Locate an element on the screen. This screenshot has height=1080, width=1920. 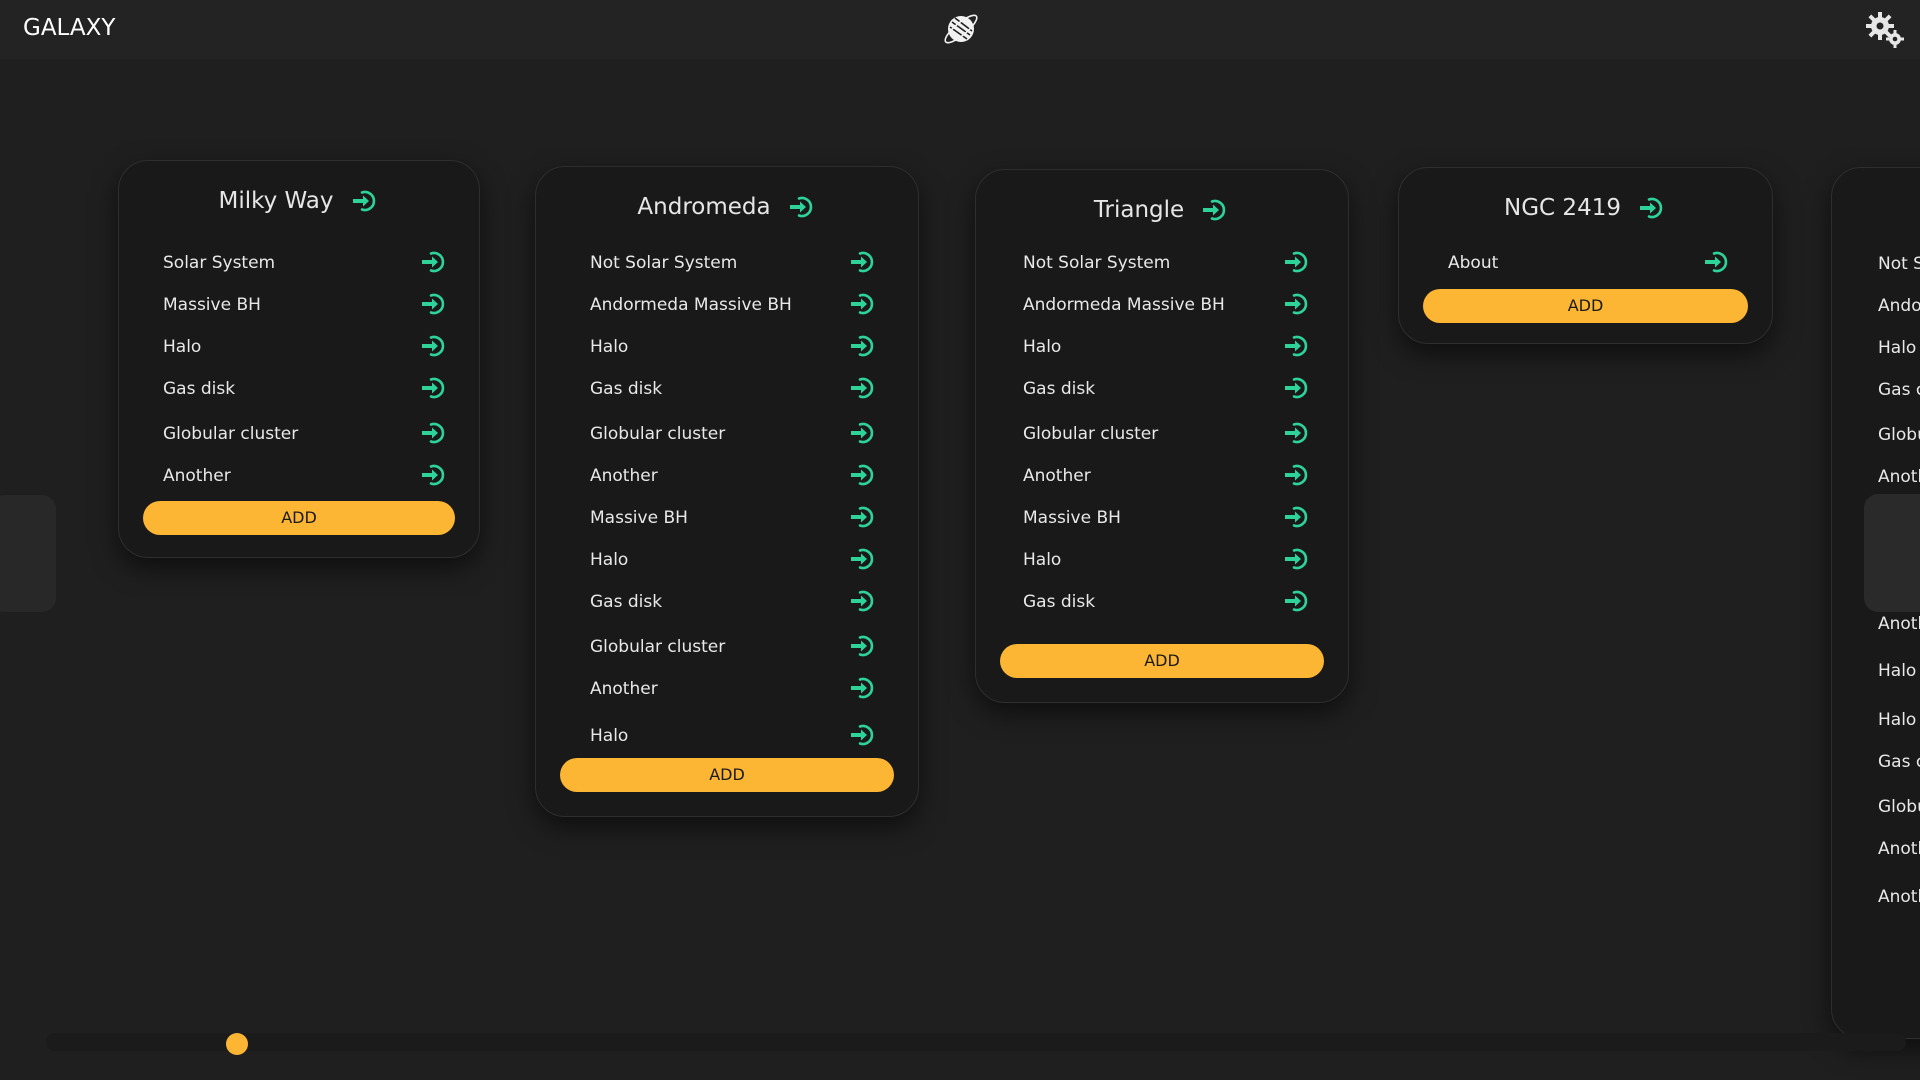
list-item: Solar System is located at coordinates (299, 262).